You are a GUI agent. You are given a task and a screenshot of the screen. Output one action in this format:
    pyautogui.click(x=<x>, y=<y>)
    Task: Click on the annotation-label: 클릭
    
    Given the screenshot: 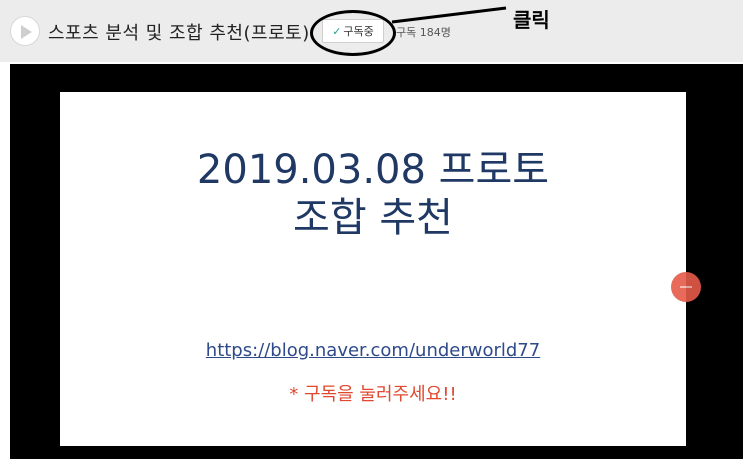 What is the action you would take?
    pyautogui.click(x=531, y=20)
    